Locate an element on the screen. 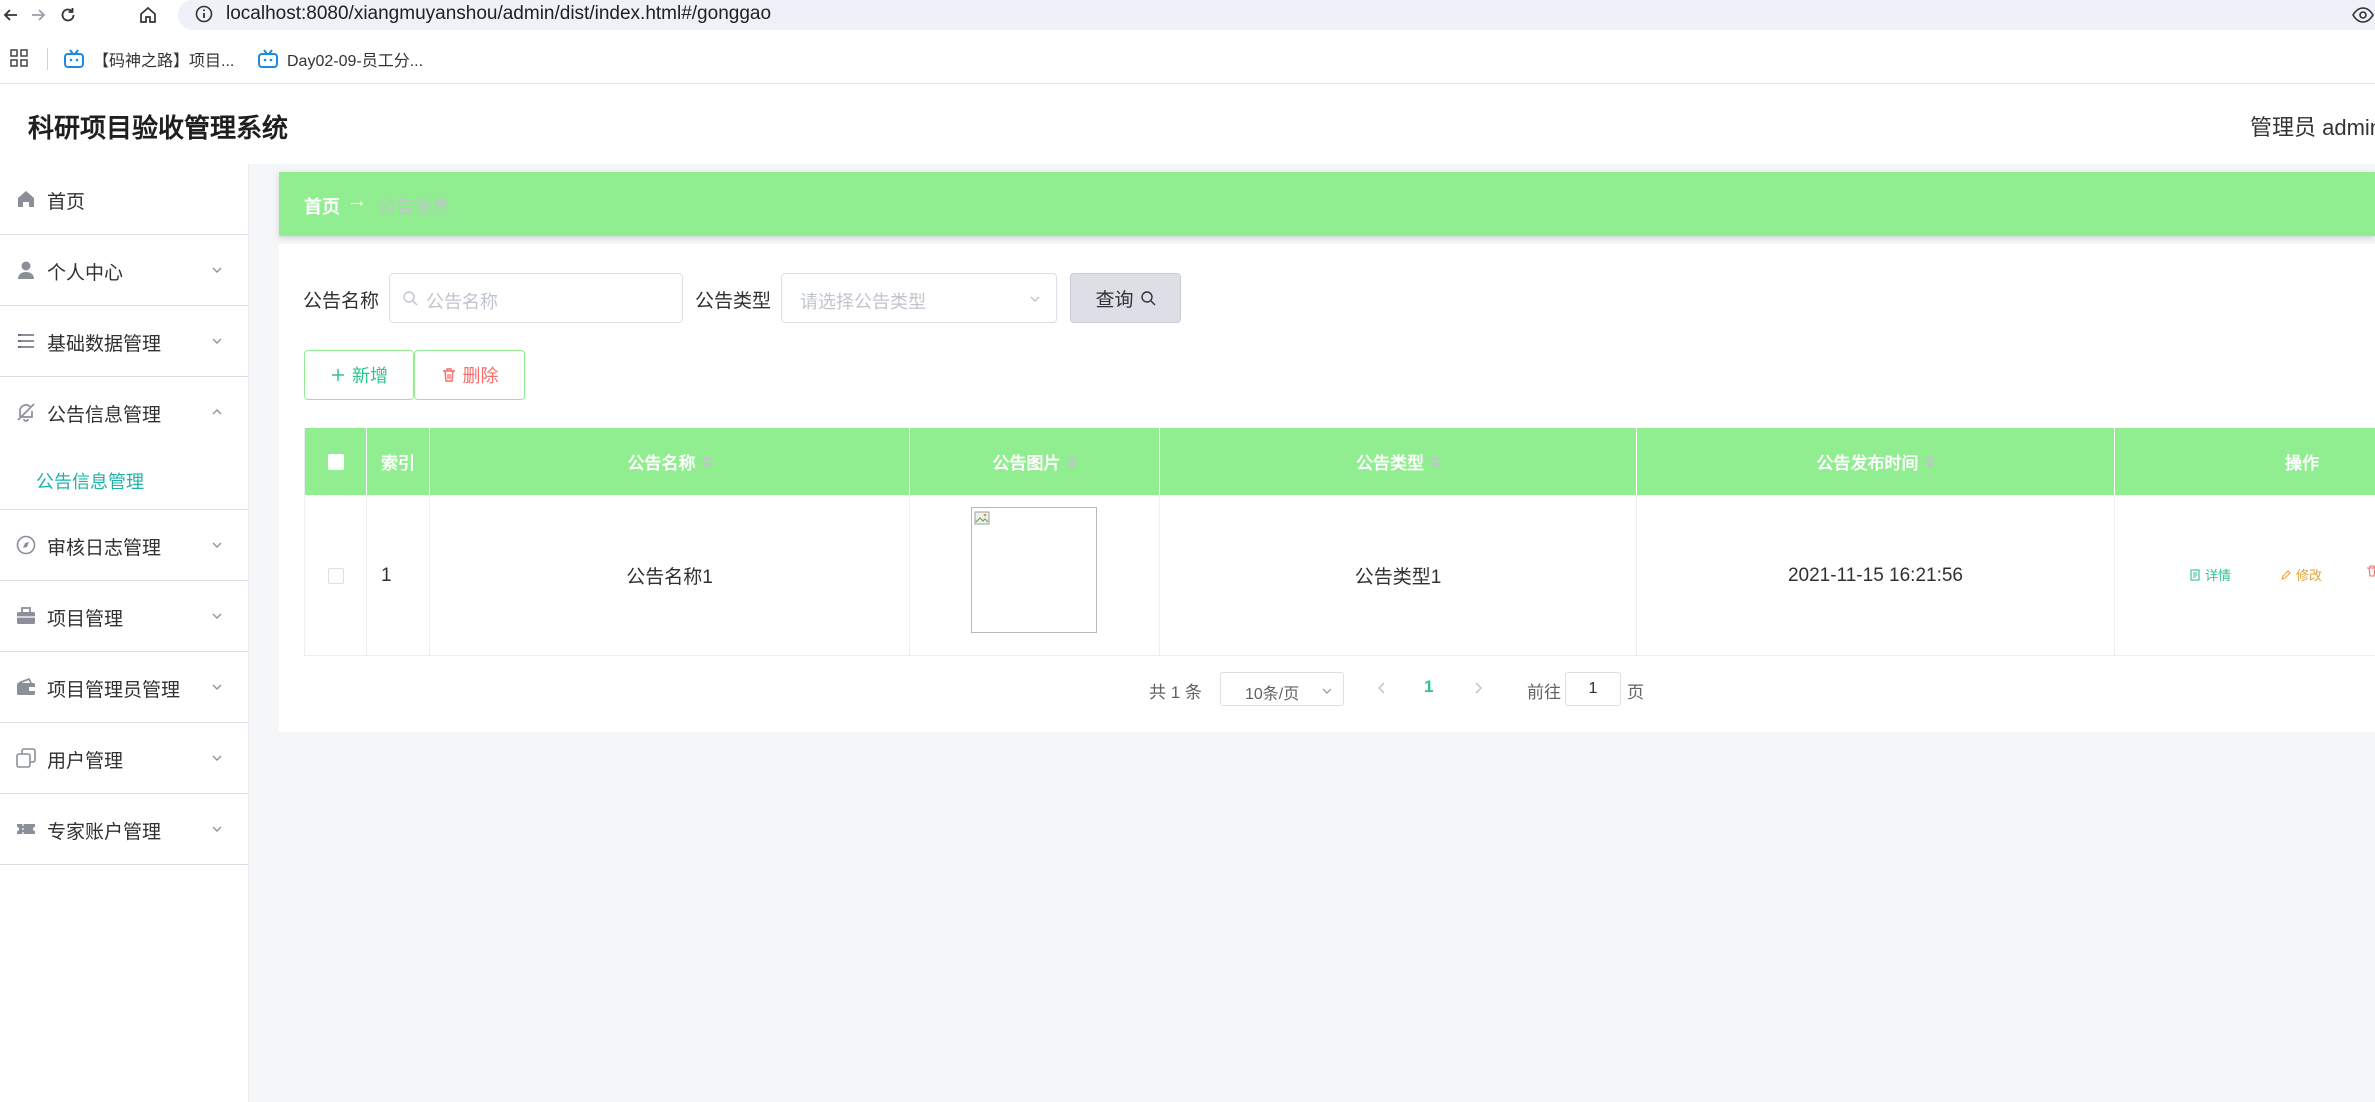 This screenshot has height=1102, width=2375. sidebar-item-label: 个人中心 is located at coordinates (85, 273).